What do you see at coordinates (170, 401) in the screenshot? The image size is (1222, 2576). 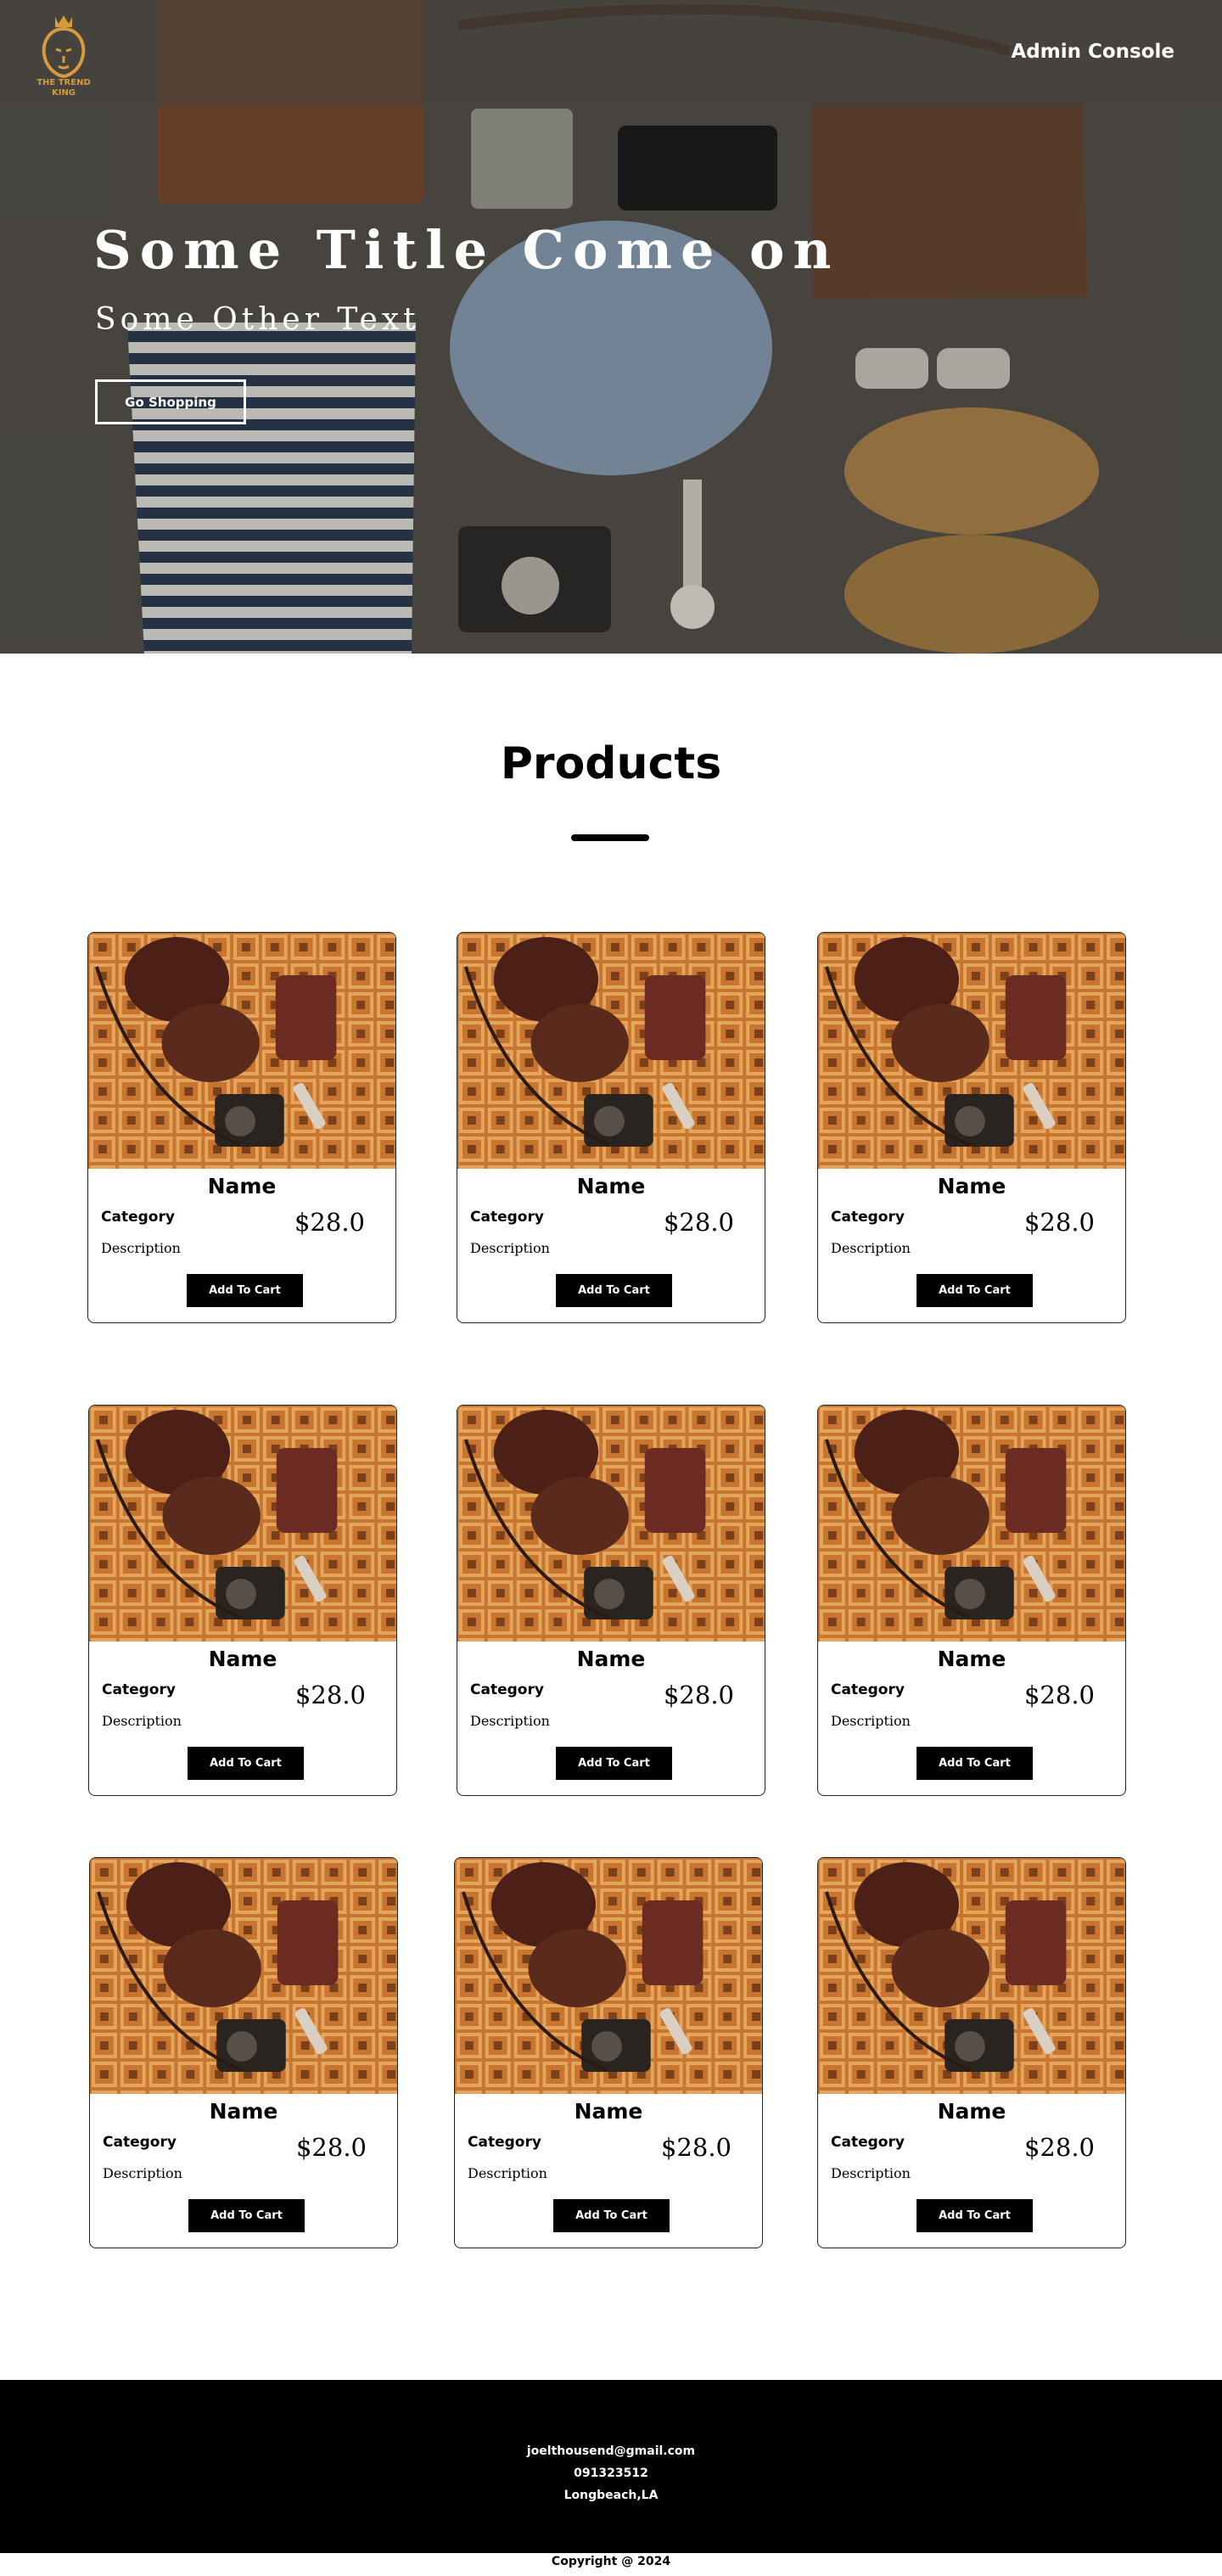 I see `go-shopping-button: Go Shopping` at bounding box center [170, 401].